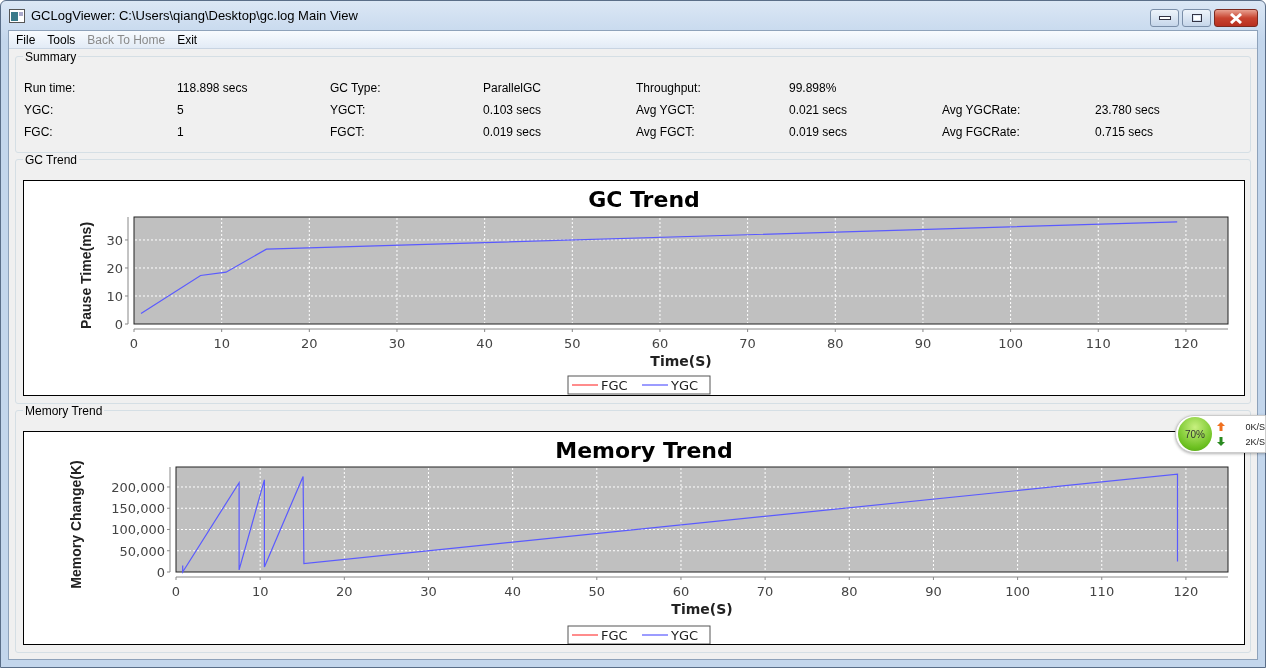  What do you see at coordinates (1254, 441) in the screenshot?
I see `download-speed: 2K/S` at bounding box center [1254, 441].